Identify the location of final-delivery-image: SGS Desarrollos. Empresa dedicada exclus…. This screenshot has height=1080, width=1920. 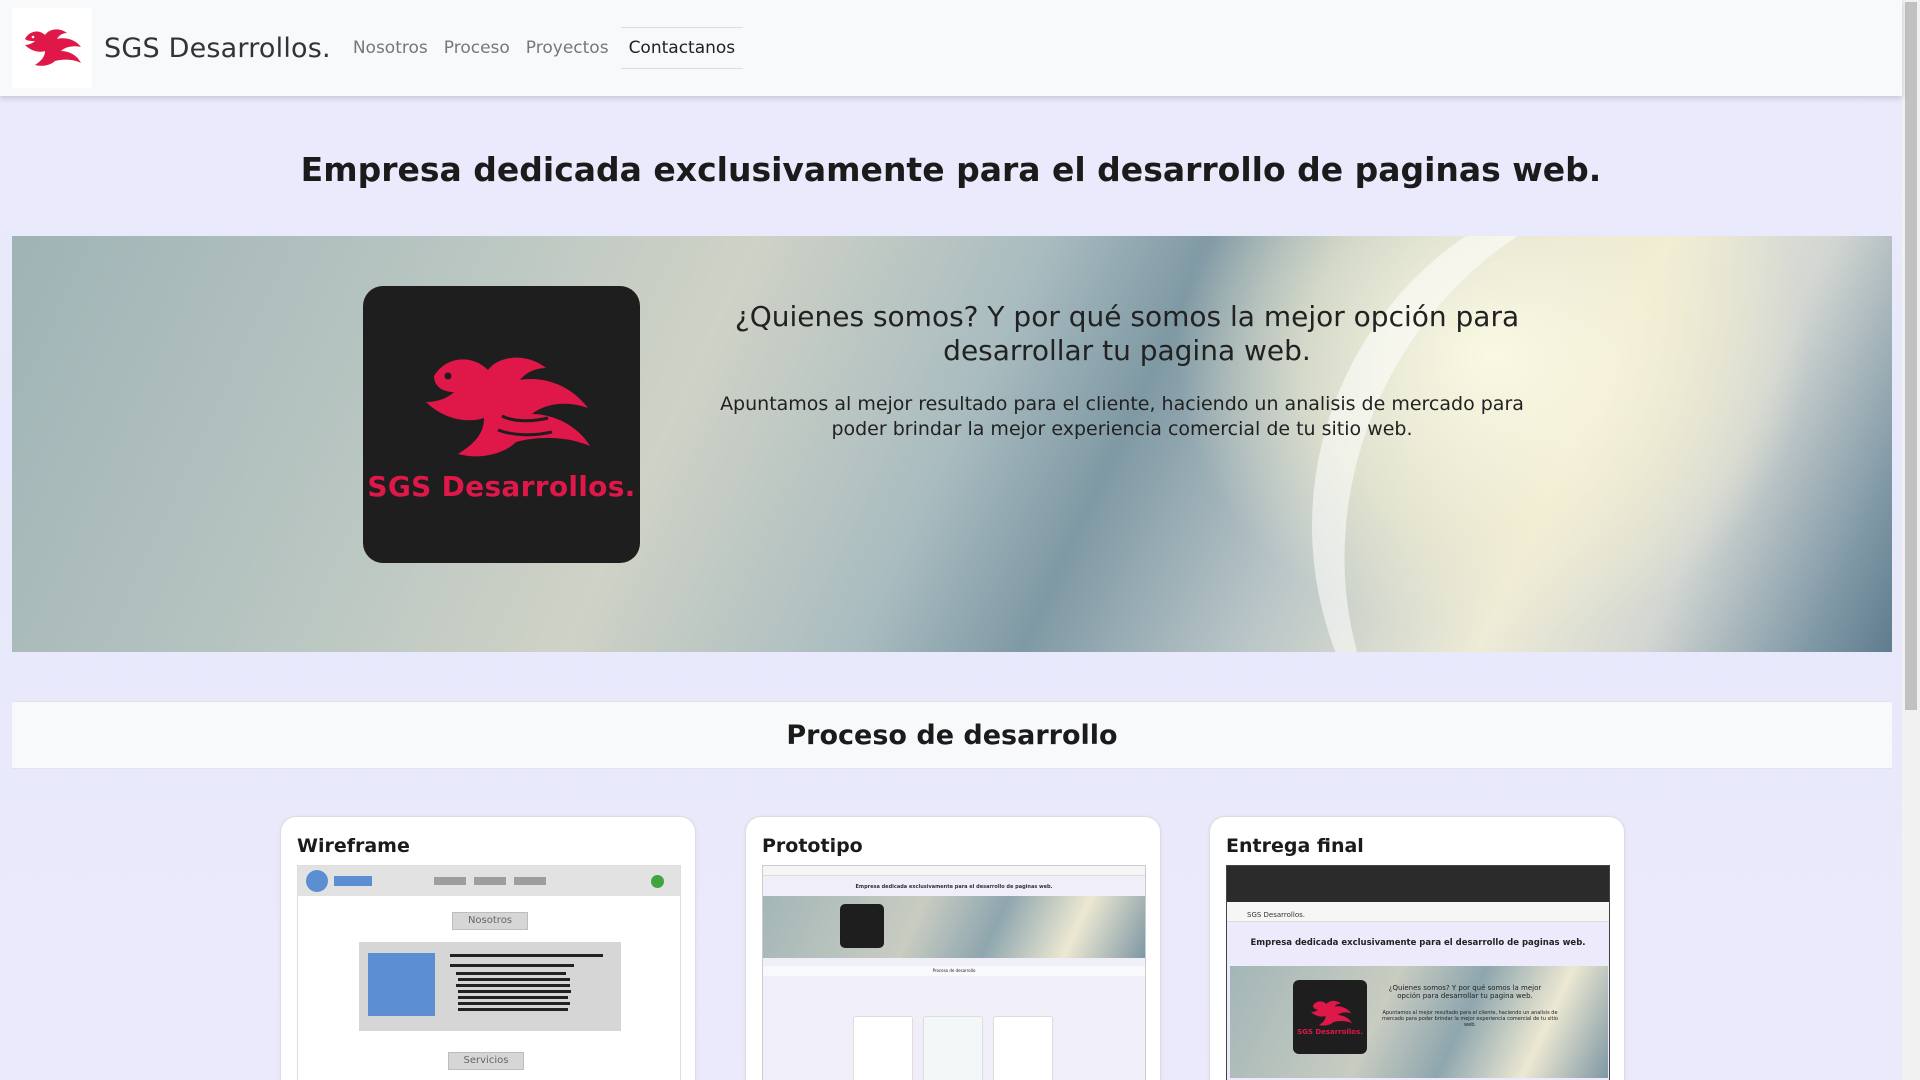
(1418, 972).